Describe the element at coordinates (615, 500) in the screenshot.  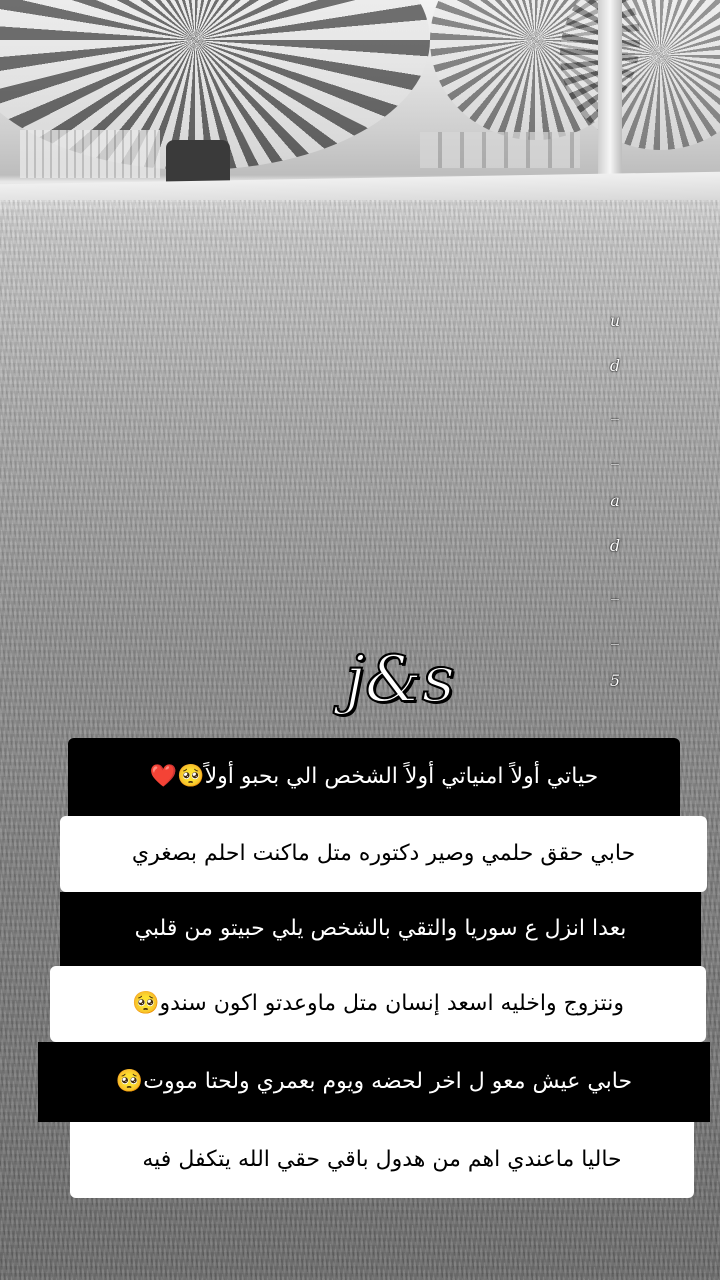
I see `handle-char: a` at that location.